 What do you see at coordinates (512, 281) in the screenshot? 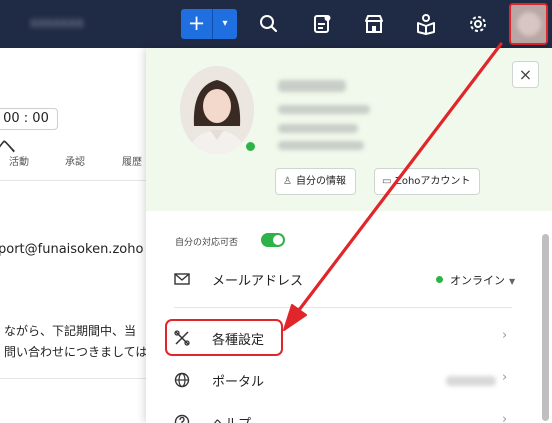
I see `chevron-down-icon: ▼` at bounding box center [512, 281].